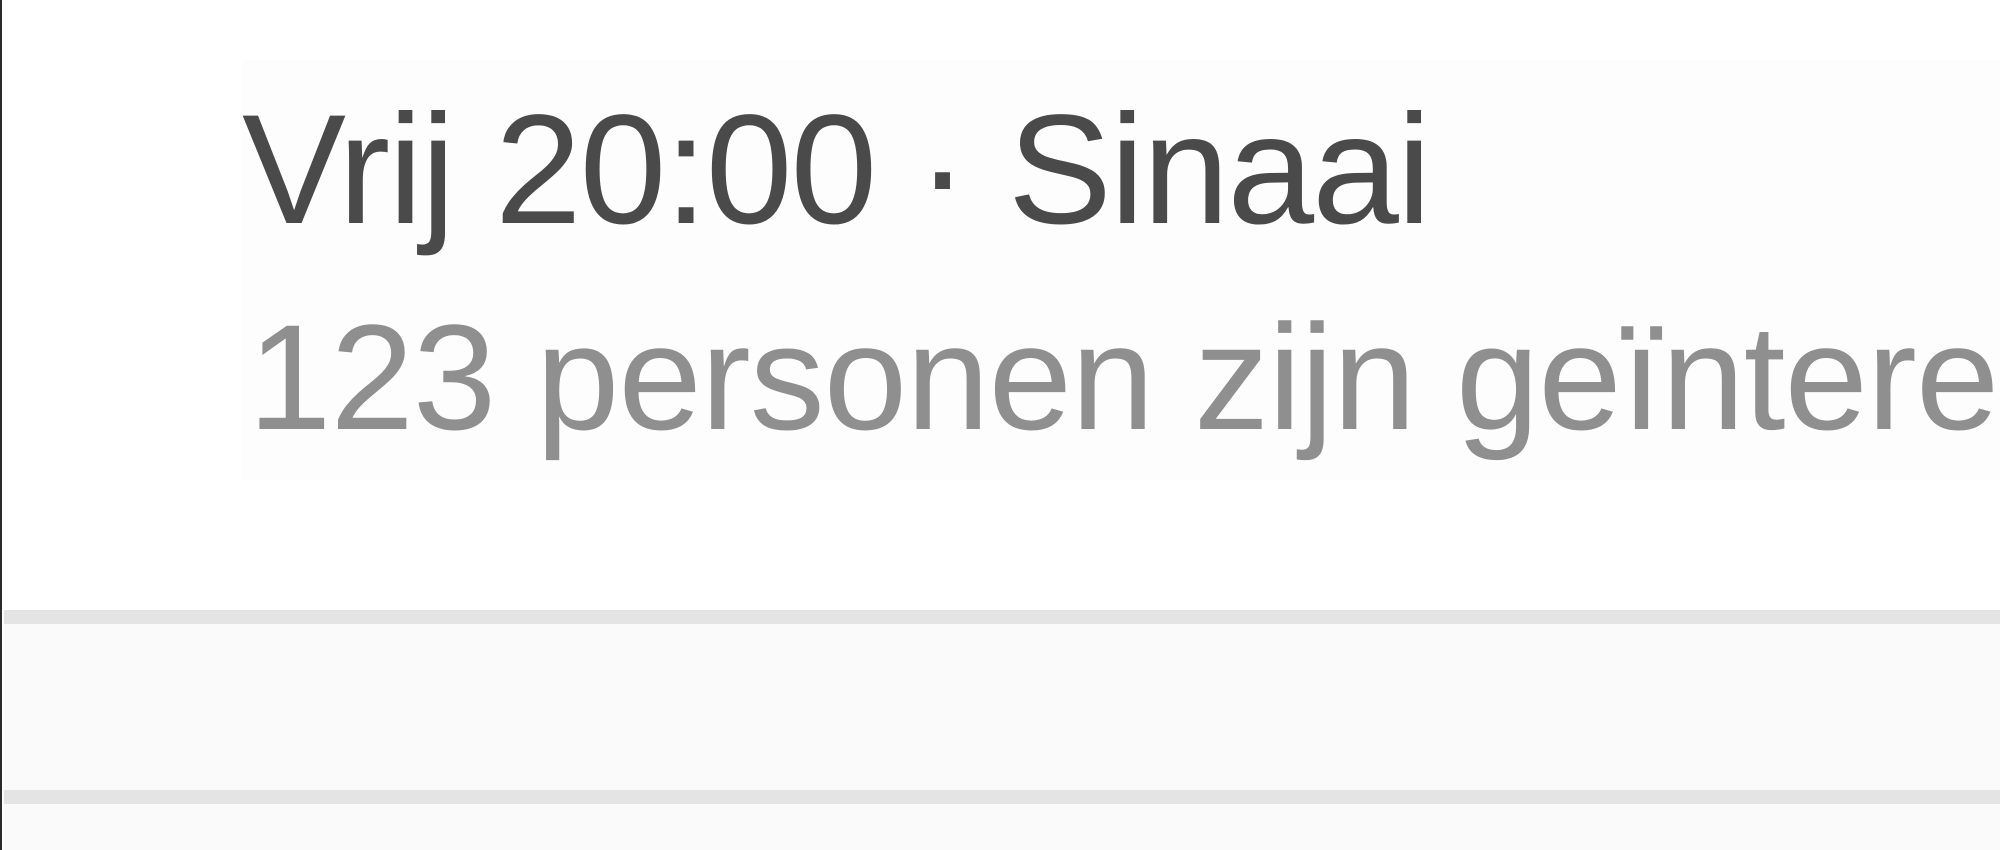 The width and height of the screenshot is (2000, 850). Describe the element at coordinates (1002, 827) in the screenshot. I see `list-item` at that location.